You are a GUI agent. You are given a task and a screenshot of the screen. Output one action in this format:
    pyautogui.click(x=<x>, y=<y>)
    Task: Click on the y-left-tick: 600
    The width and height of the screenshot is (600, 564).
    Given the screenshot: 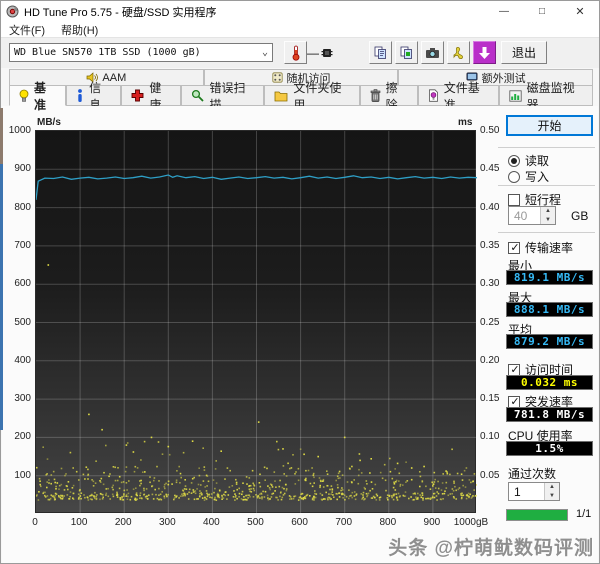 What is the action you would take?
    pyautogui.click(x=22, y=284)
    